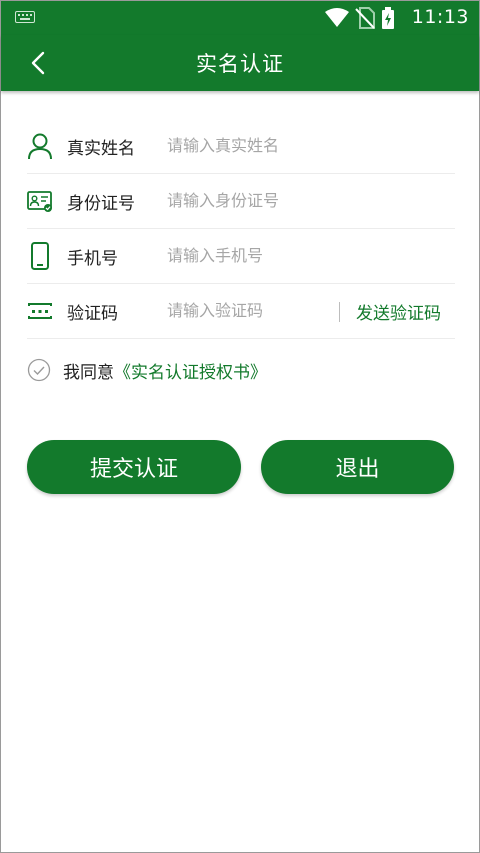 The width and height of the screenshot is (480, 853). Describe the element at coordinates (92, 314) in the screenshot. I see `code-label: 验证码` at that location.